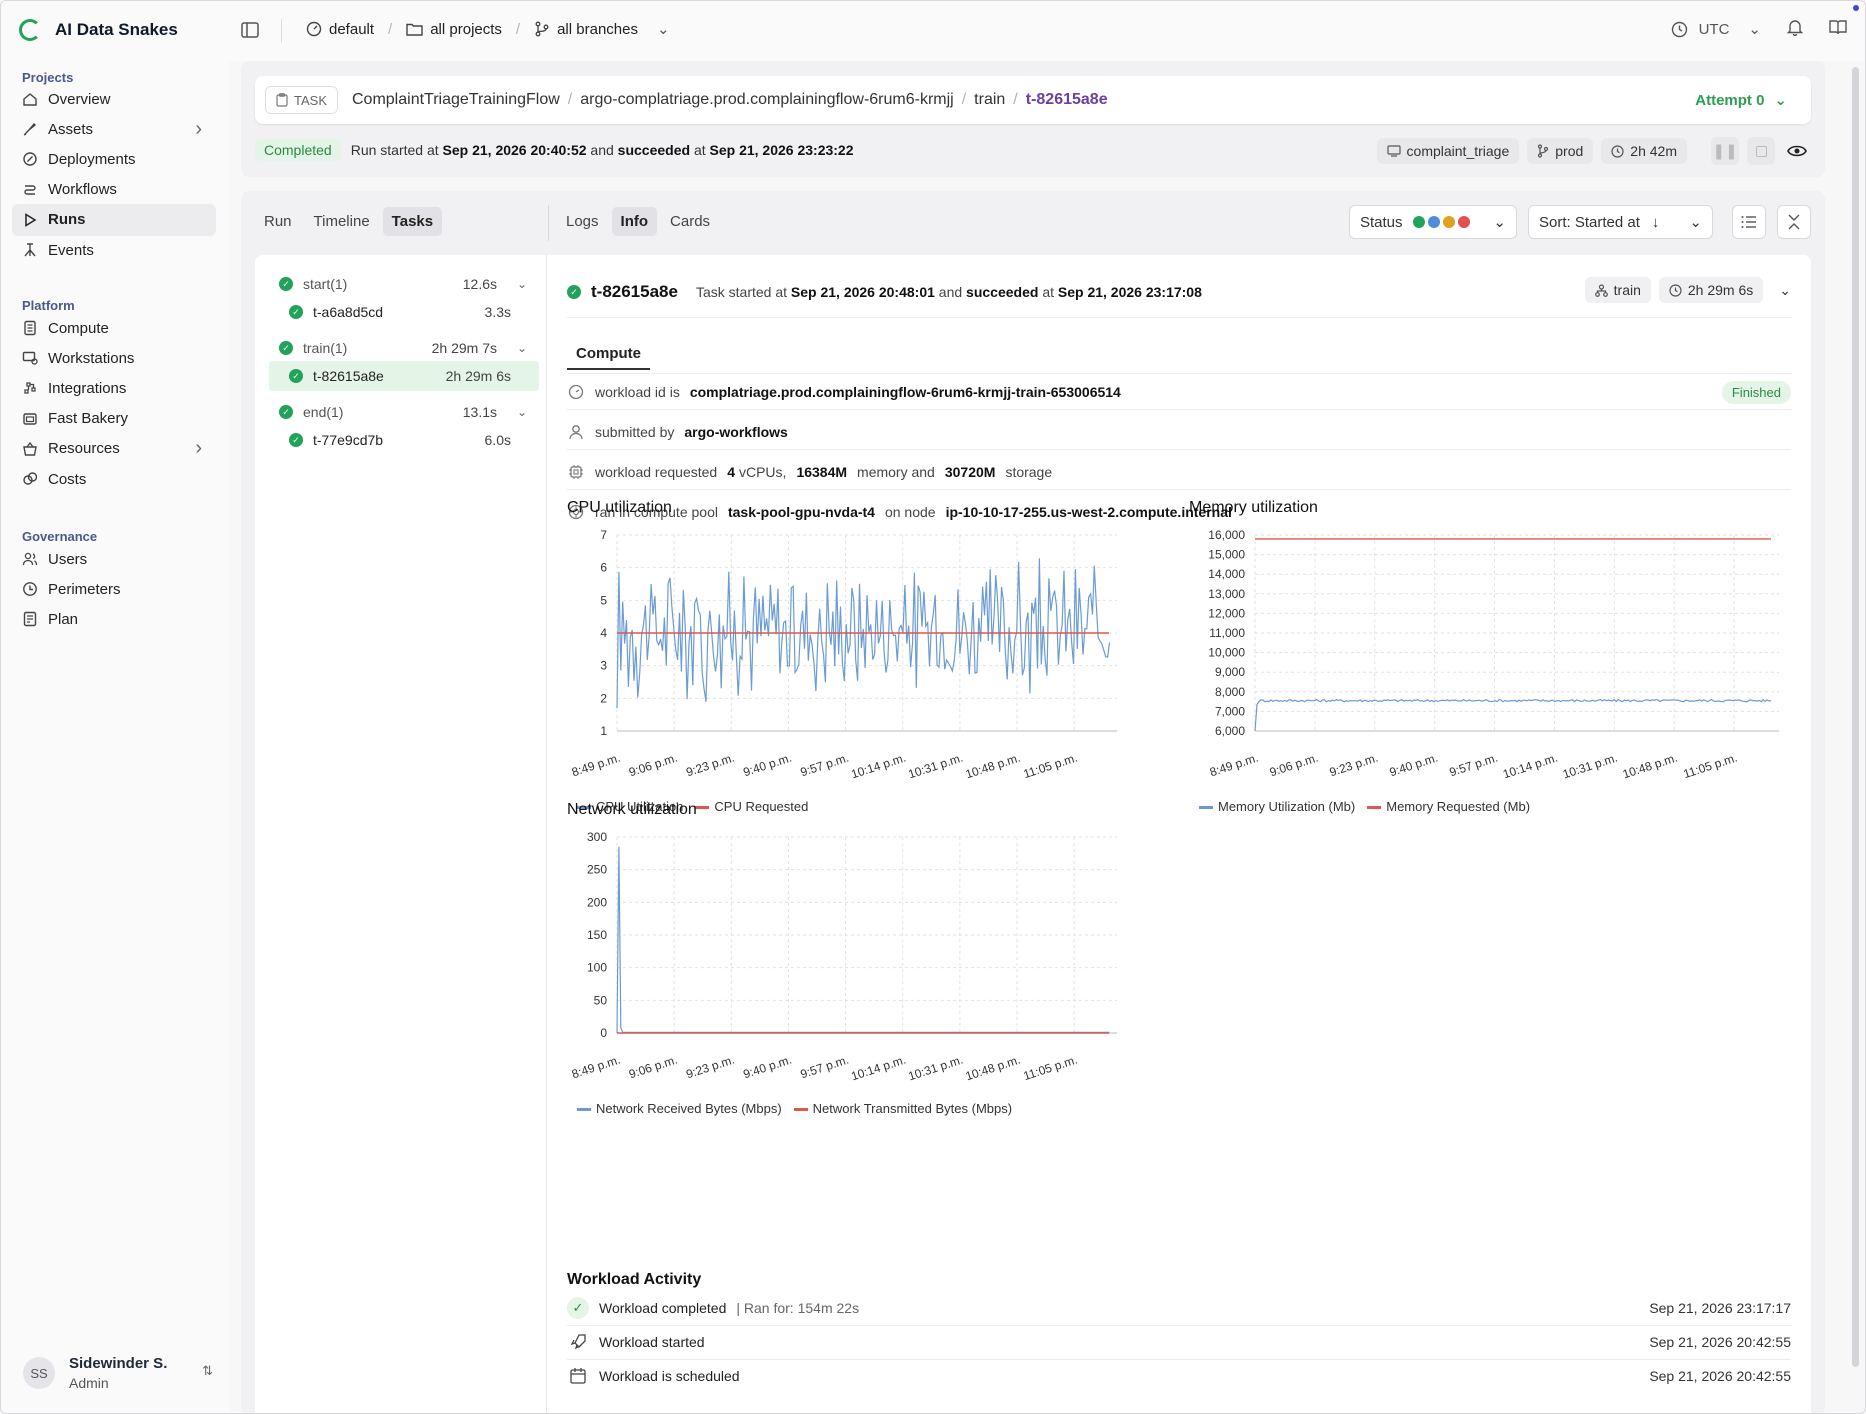 Image resolution: width=1866 pixels, height=1414 pixels. I want to click on runs-icon, so click(30, 220).